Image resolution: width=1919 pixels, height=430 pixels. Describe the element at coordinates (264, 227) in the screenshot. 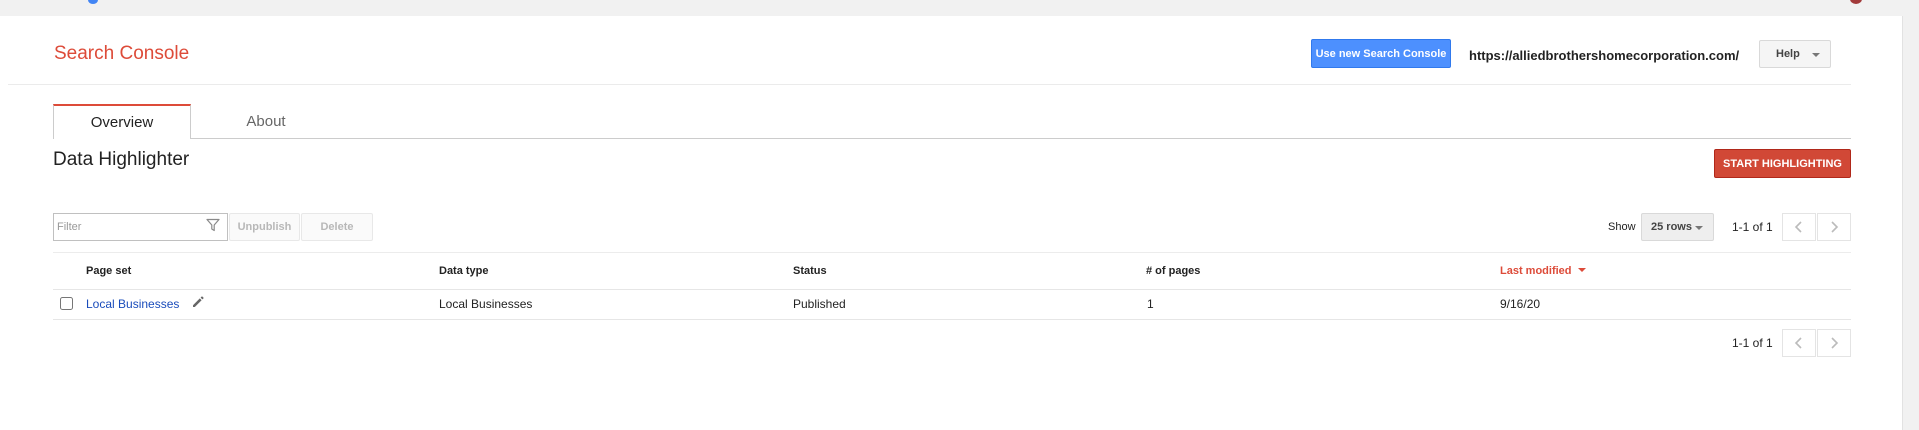

I see `unpublish-button: Unpublish` at that location.